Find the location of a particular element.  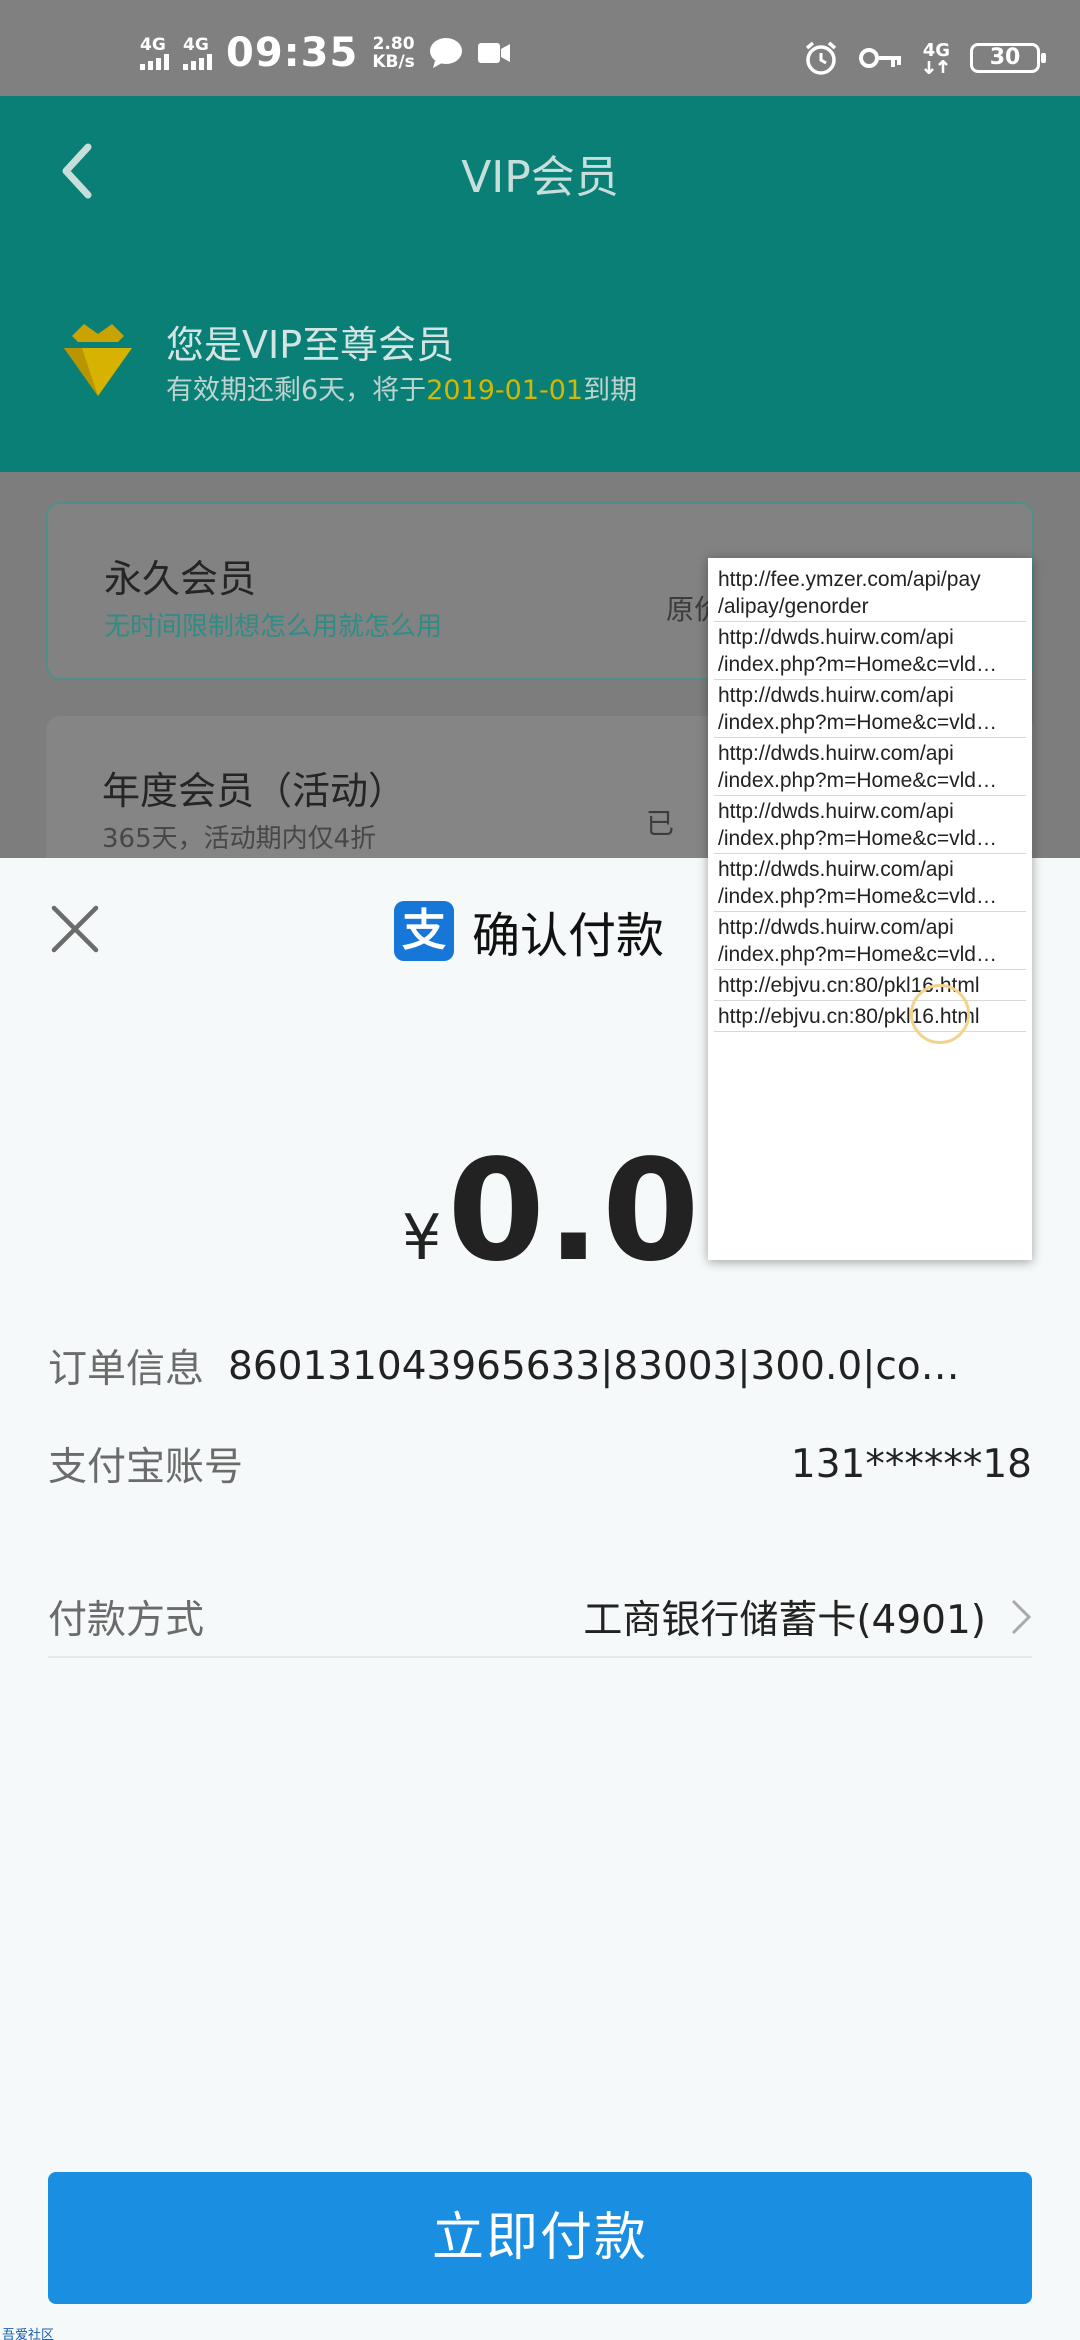

net-speed: 2.80 KB/s is located at coordinates (393, 53).